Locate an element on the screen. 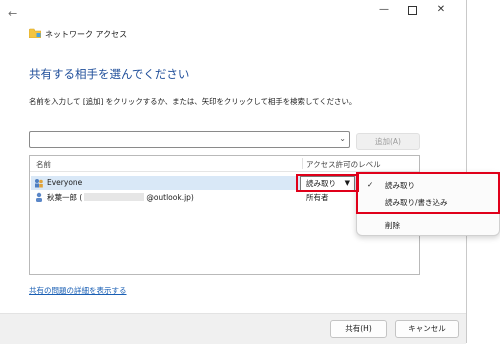  window-title: ネットワーク アクセス is located at coordinates (86, 34).